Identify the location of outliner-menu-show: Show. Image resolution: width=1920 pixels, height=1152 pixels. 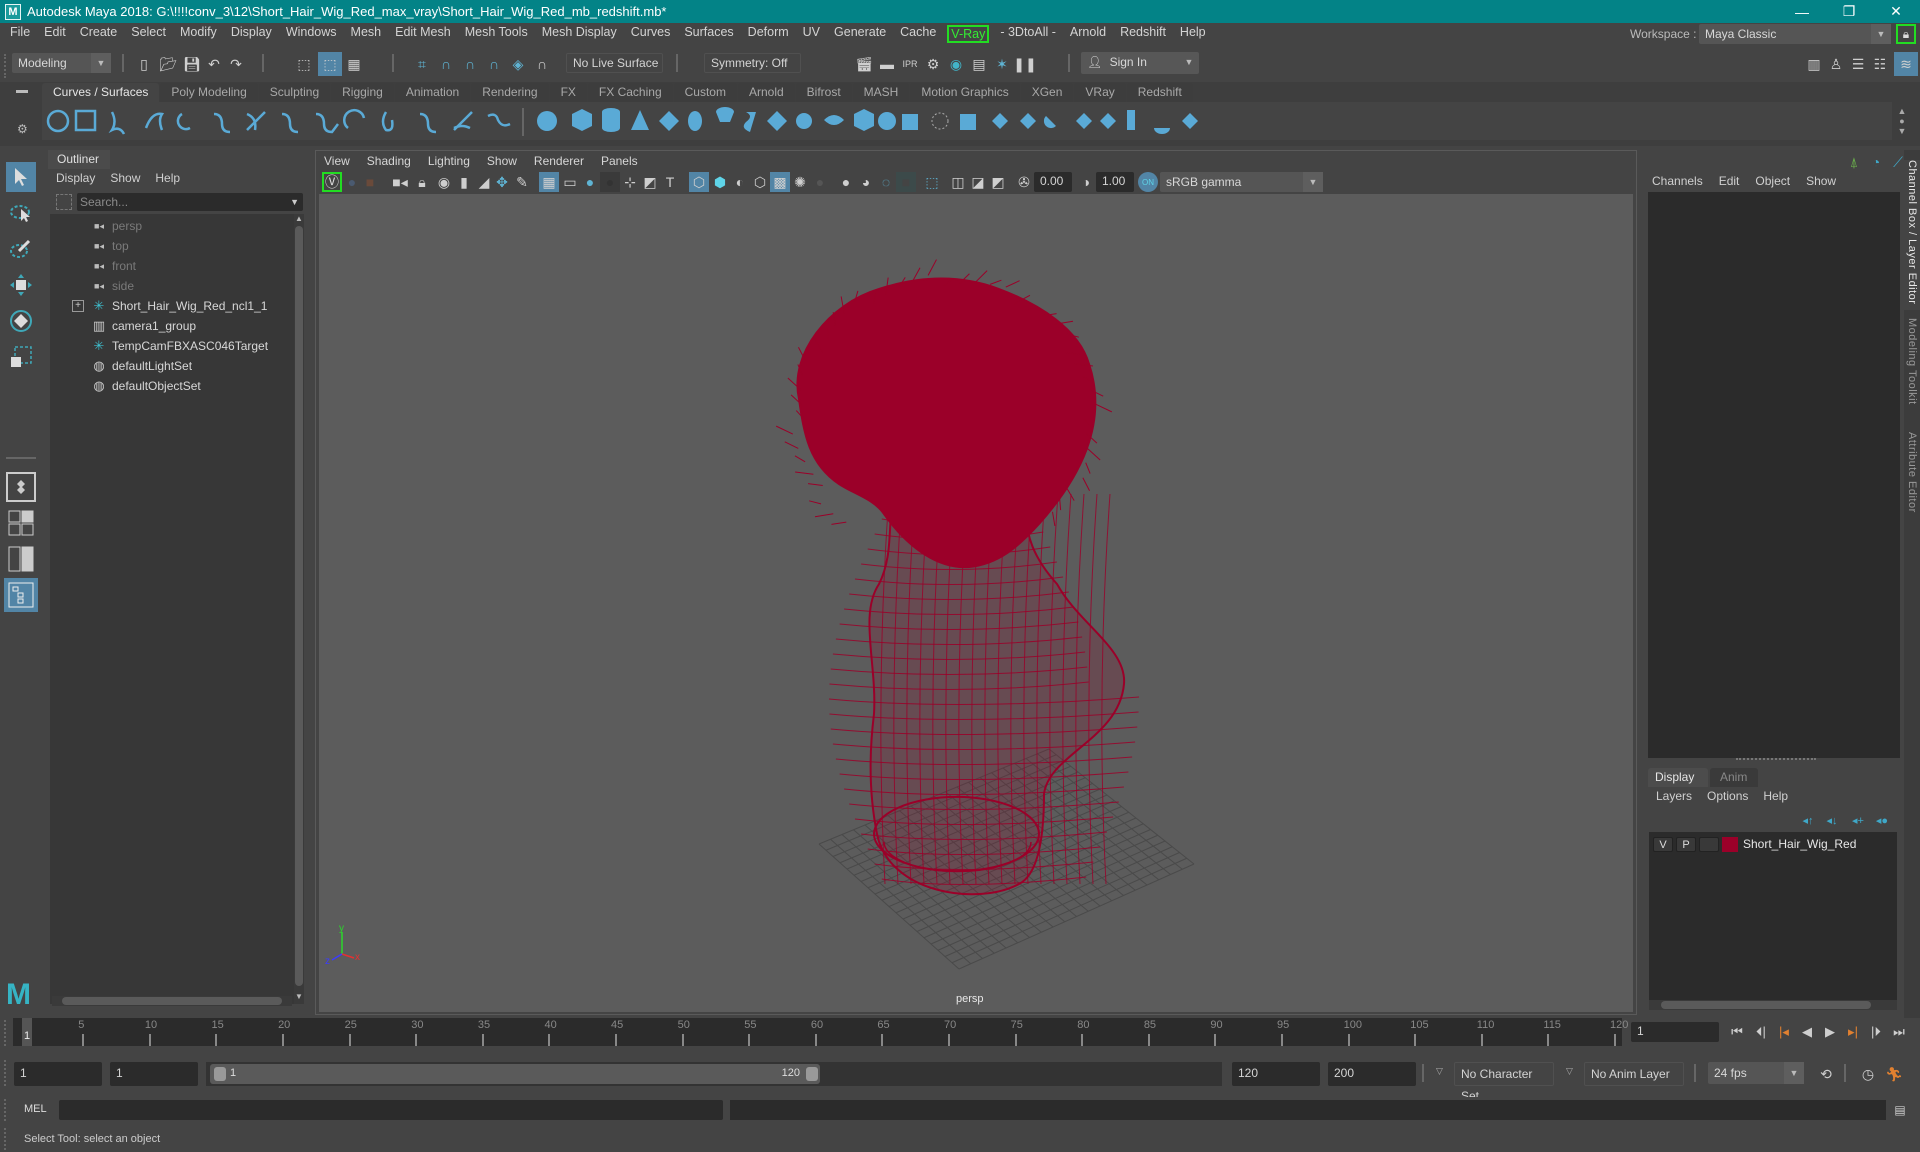
(125, 178).